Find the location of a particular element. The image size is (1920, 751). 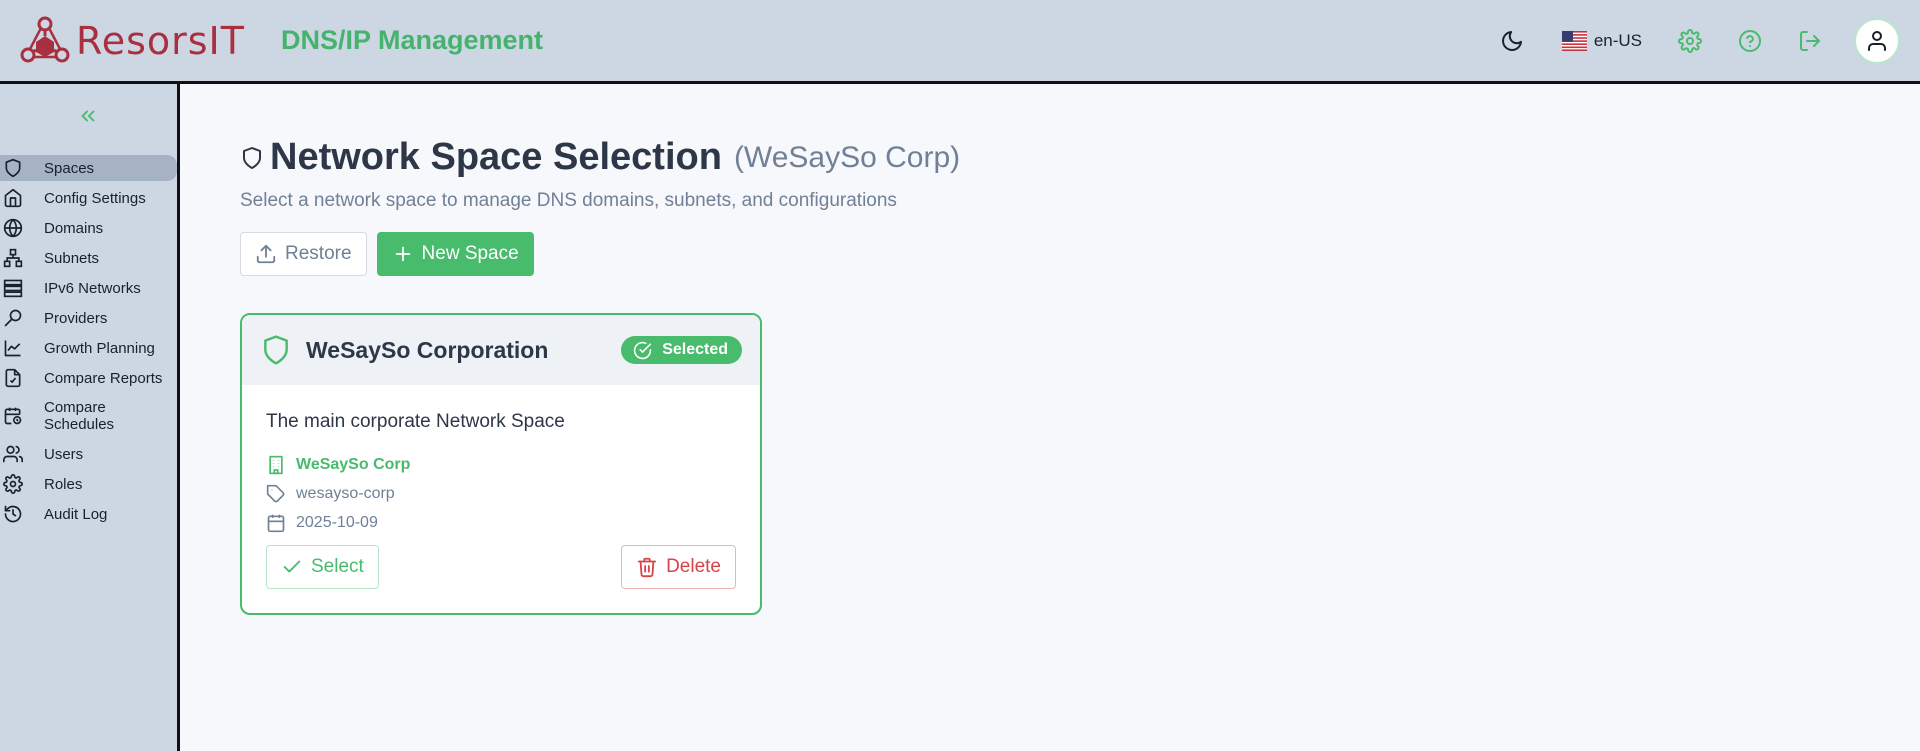

settings-button is located at coordinates (1690, 41).